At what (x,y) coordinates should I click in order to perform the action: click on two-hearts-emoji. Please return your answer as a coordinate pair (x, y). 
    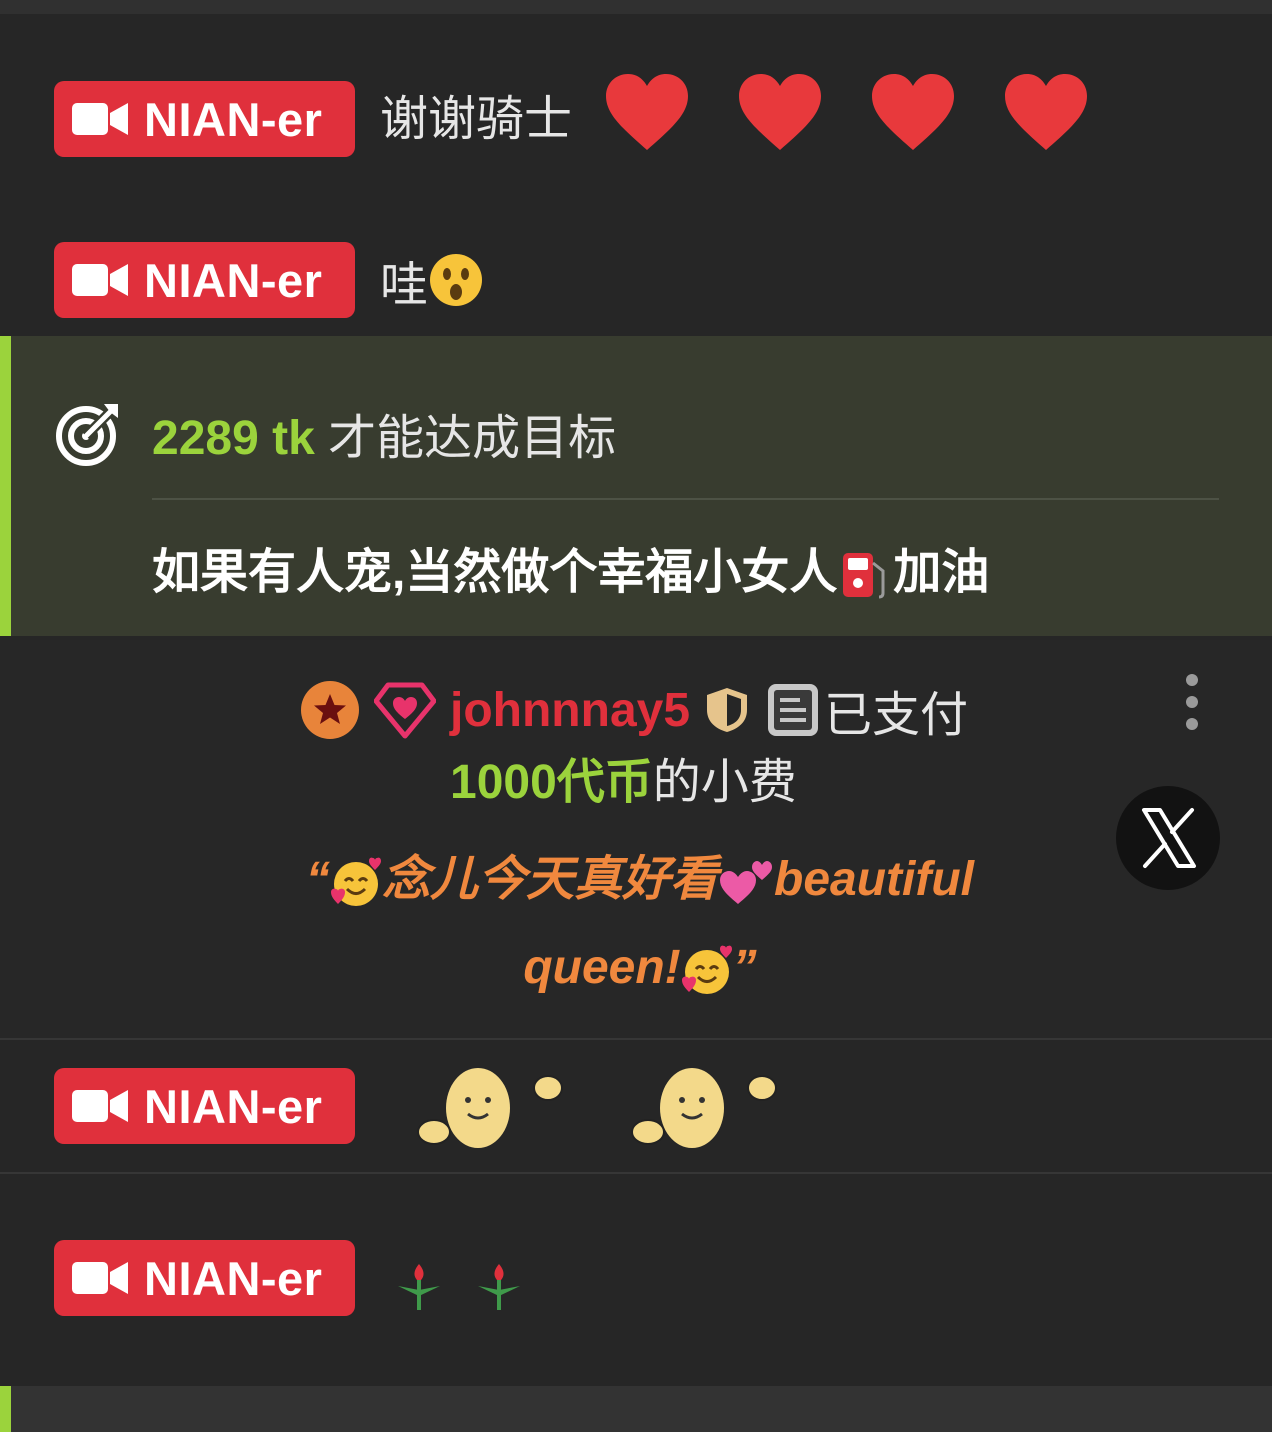
    Looking at the image, I should click on (746, 883).